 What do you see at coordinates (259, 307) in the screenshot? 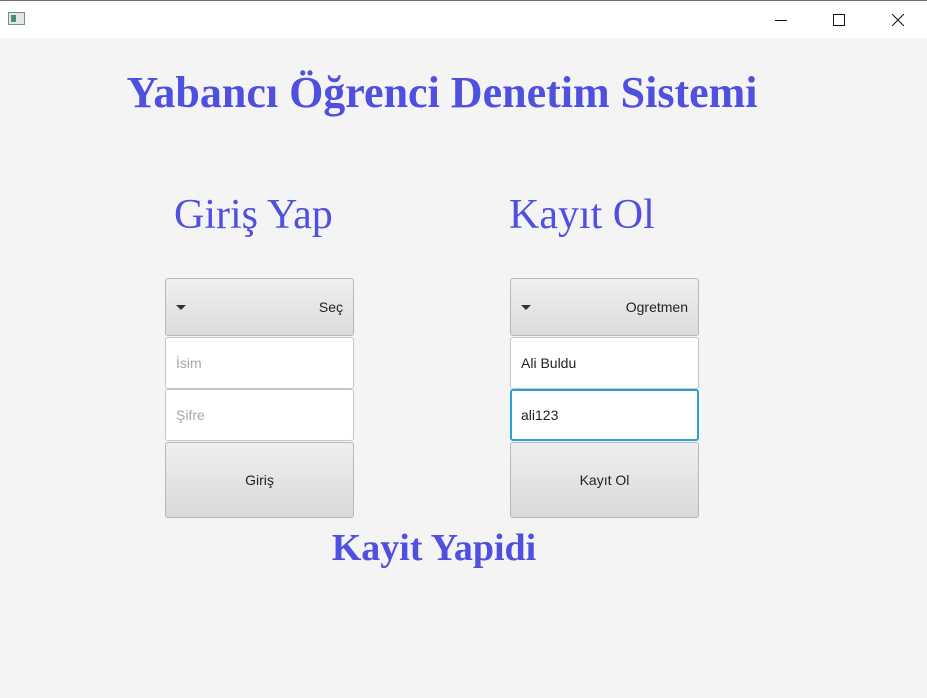
I see `login-role-select: Seç` at bounding box center [259, 307].